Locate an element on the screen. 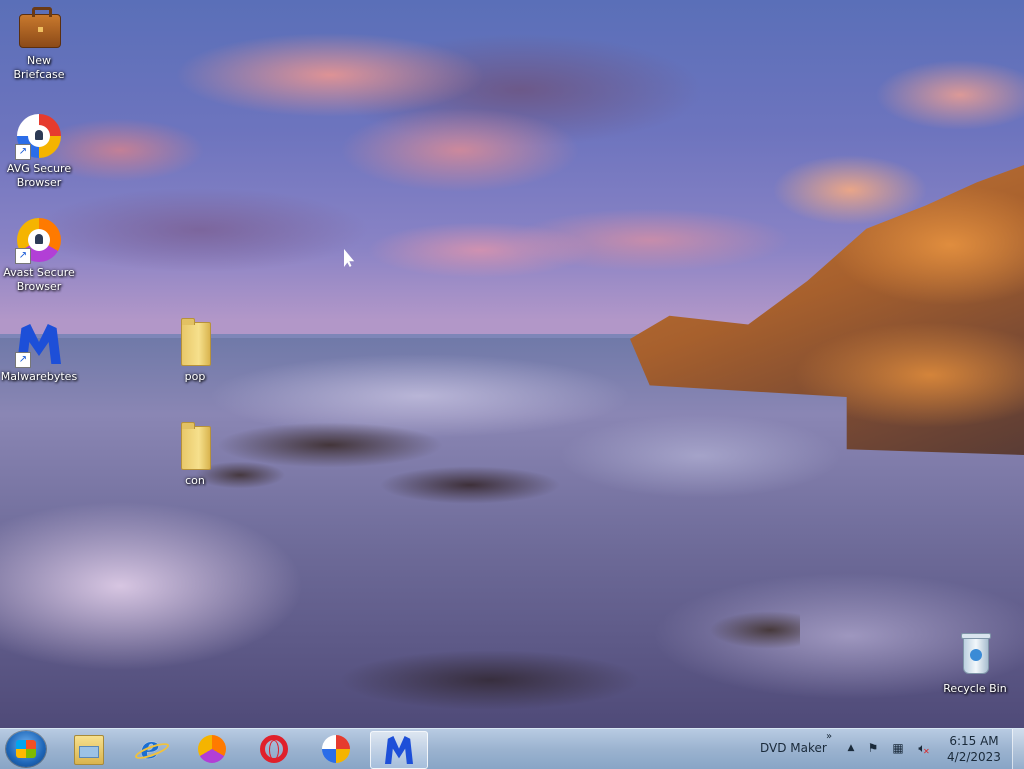 The image size is (1024, 769). taskbar-pinned-avg-secure-browser is located at coordinates (336, 749).